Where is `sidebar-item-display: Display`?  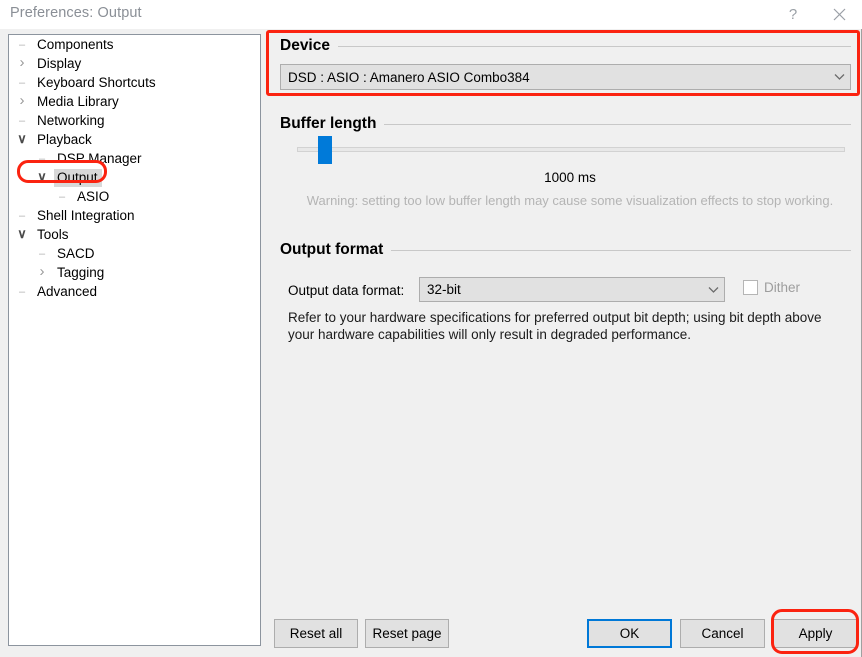 sidebar-item-display: Display is located at coordinates (134, 63).